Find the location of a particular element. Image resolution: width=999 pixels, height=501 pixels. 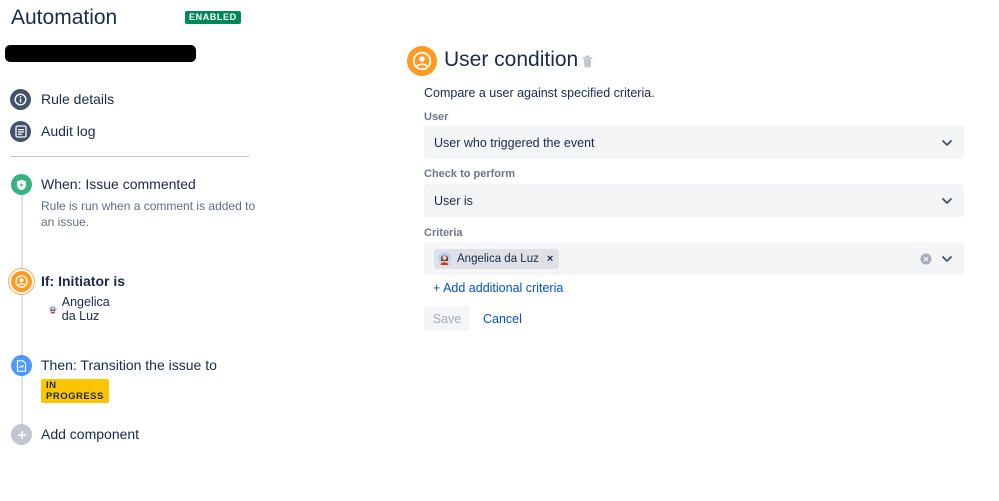

redacted-rule-name is located at coordinates (100, 53).